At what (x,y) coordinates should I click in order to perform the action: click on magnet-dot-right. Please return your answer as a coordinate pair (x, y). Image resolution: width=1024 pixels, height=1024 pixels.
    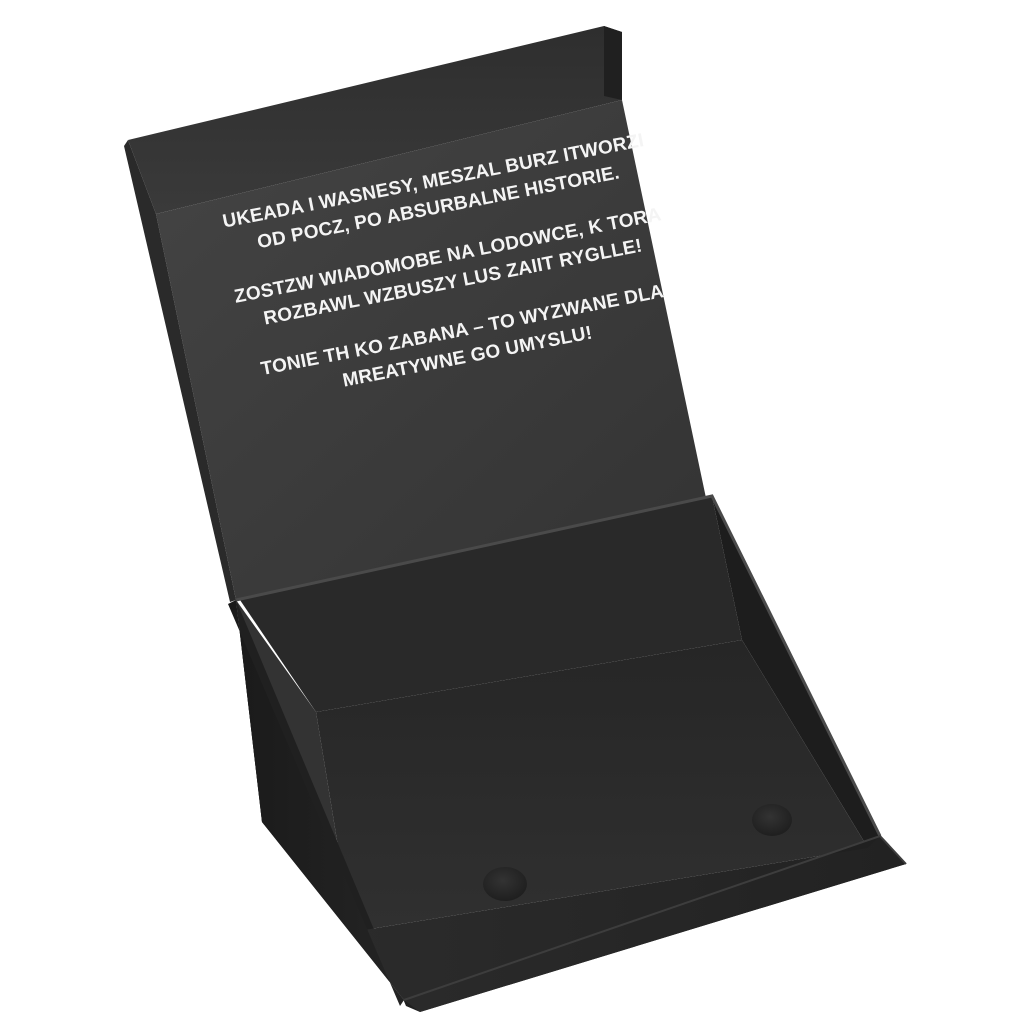
    Looking at the image, I should click on (772, 820).